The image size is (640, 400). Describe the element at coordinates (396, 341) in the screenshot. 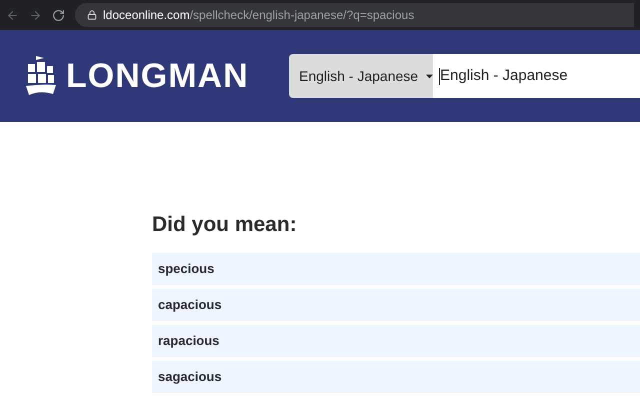

I see `suggestion-link: rapacious` at that location.